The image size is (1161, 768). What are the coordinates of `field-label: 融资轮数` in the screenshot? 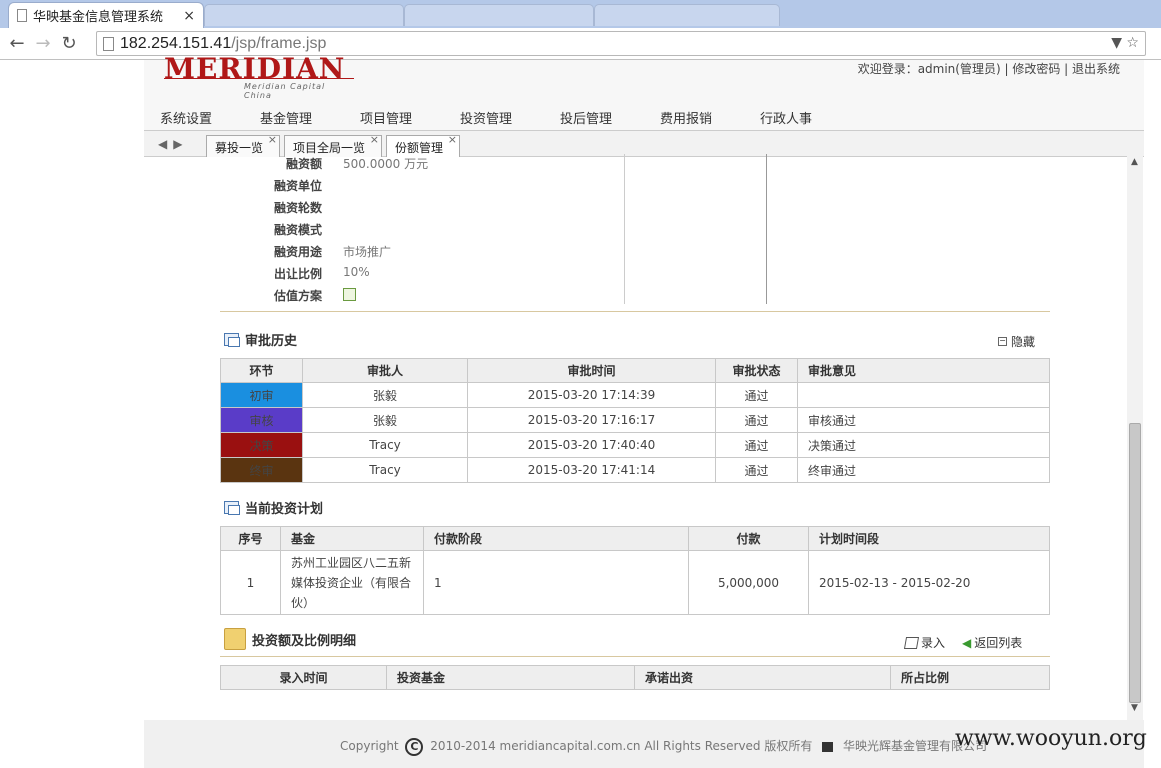 It's located at (297, 208).